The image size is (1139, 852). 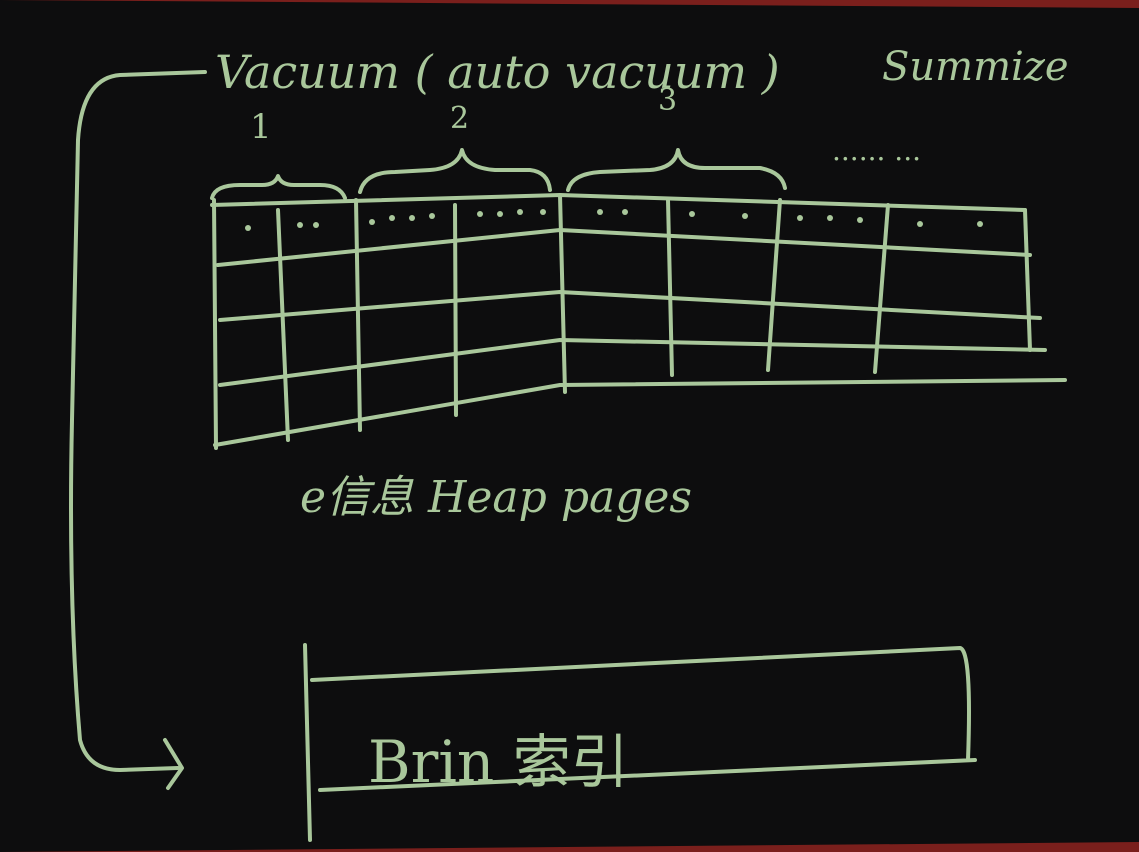 I want to click on brin-index-label: Brin 索引, so click(x=498, y=762).